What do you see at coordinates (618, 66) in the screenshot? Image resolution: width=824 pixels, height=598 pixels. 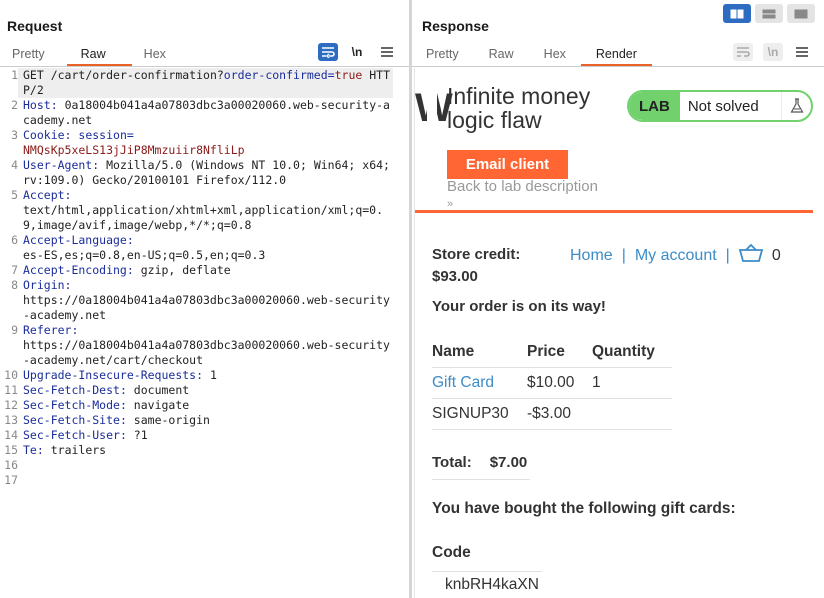 I see `response-tabs-underline` at bounding box center [618, 66].